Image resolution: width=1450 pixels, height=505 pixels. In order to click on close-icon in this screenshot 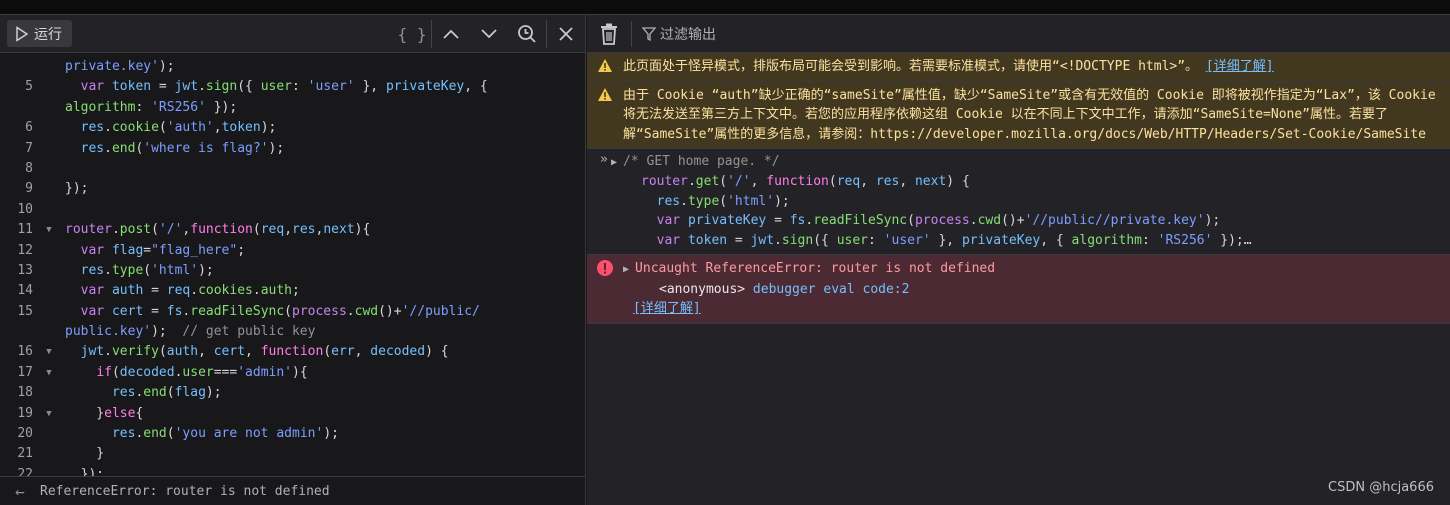, I will do `click(566, 34)`.